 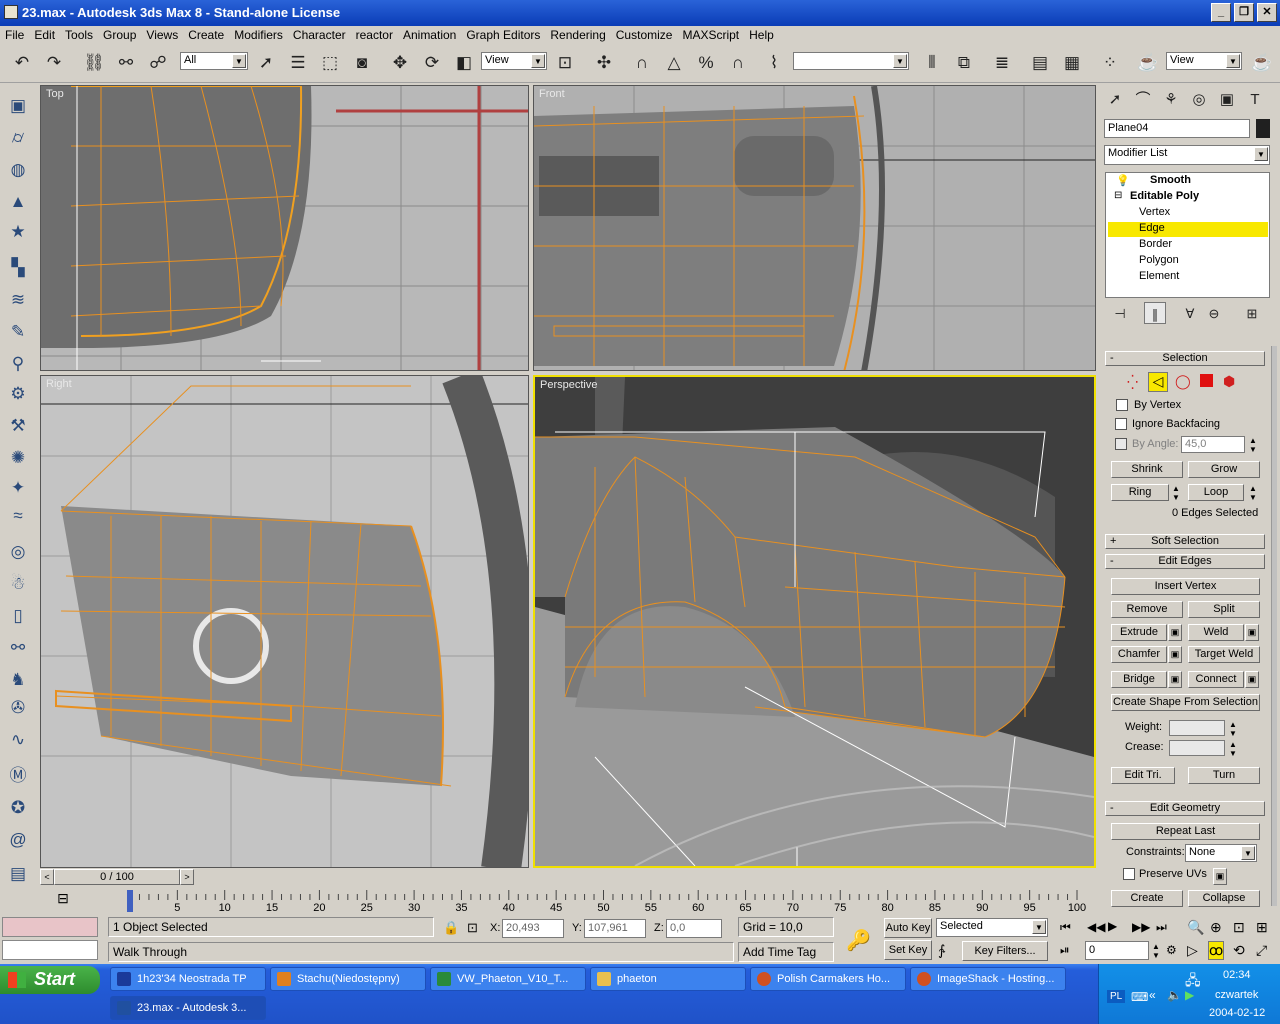 What do you see at coordinates (432, 63) in the screenshot?
I see `rotate-icon: ⟳` at bounding box center [432, 63].